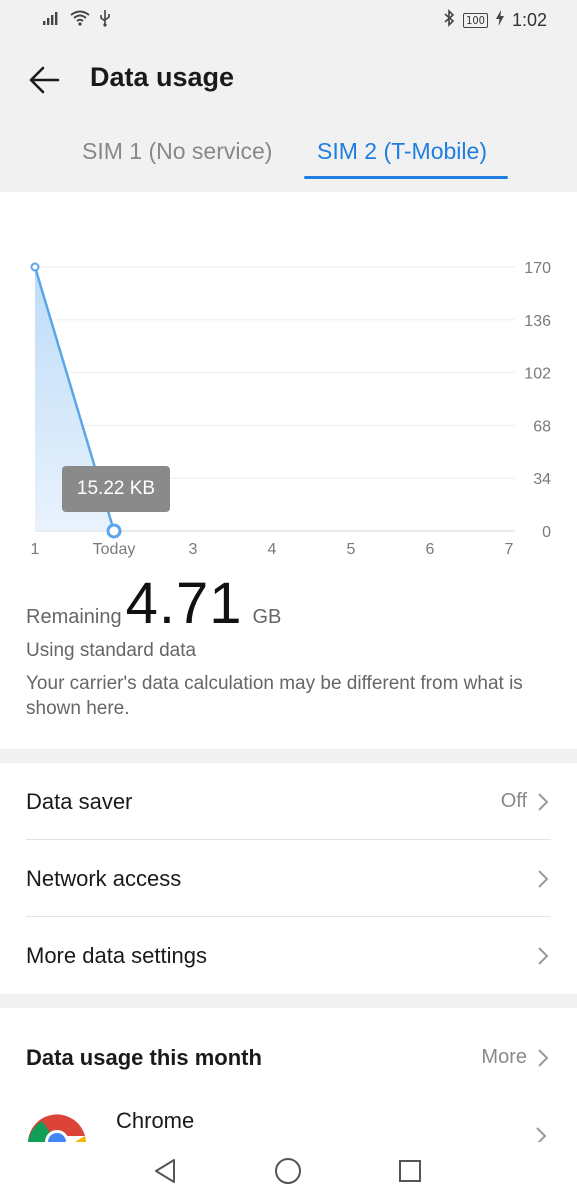  What do you see at coordinates (80, 20) in the screenshot?
I see `wifi-icon` at bounding box center [80, 20].